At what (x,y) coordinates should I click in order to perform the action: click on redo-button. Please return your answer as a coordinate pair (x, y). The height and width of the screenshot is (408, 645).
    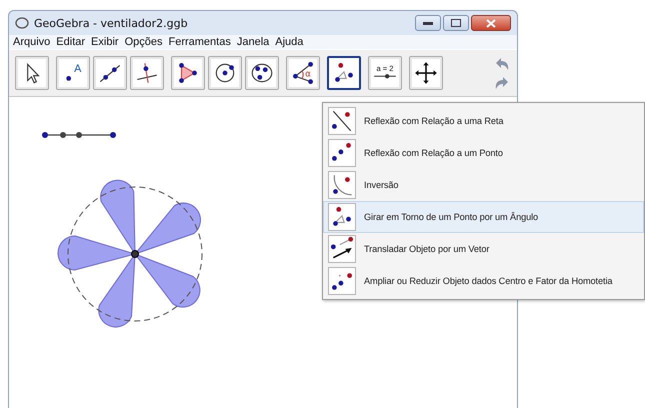
    Looking at the image, I should click on (502, 82).